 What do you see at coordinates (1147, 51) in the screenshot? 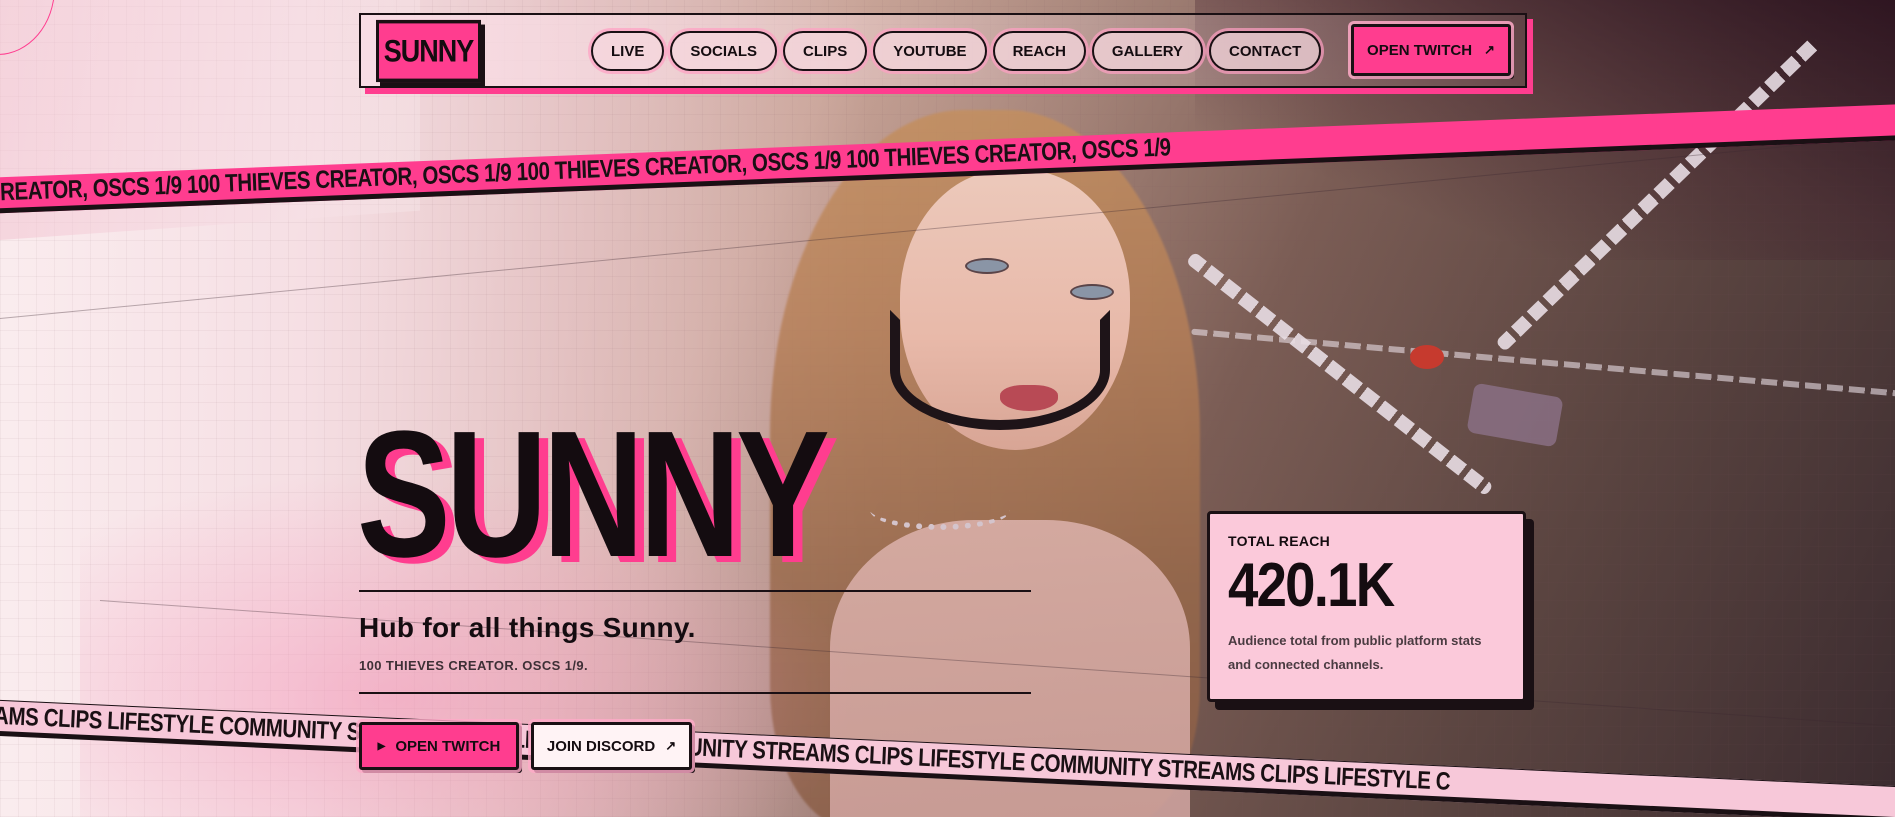
I see `nav-link-gallery: GALLERY` at bounding box center [1147, 51].